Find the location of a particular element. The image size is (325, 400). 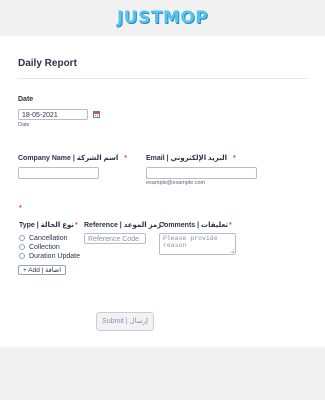

type-header-text: Type | نوع الحالة is located at coordinates (46, 225).